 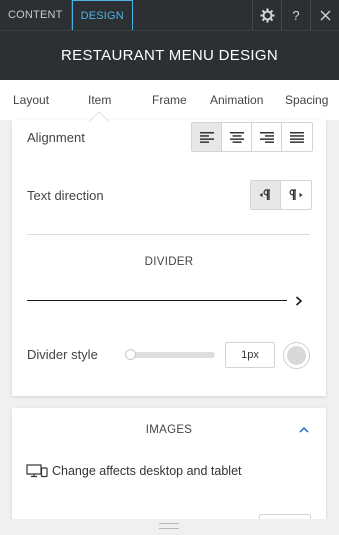 I want to click on alignment-label: Alignment, so click(x=56, y=137).